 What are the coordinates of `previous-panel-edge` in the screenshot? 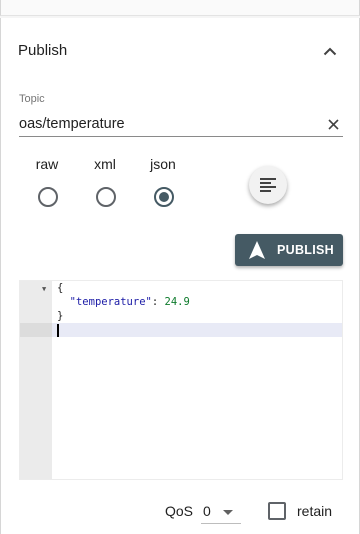 It's located at (180, 9).